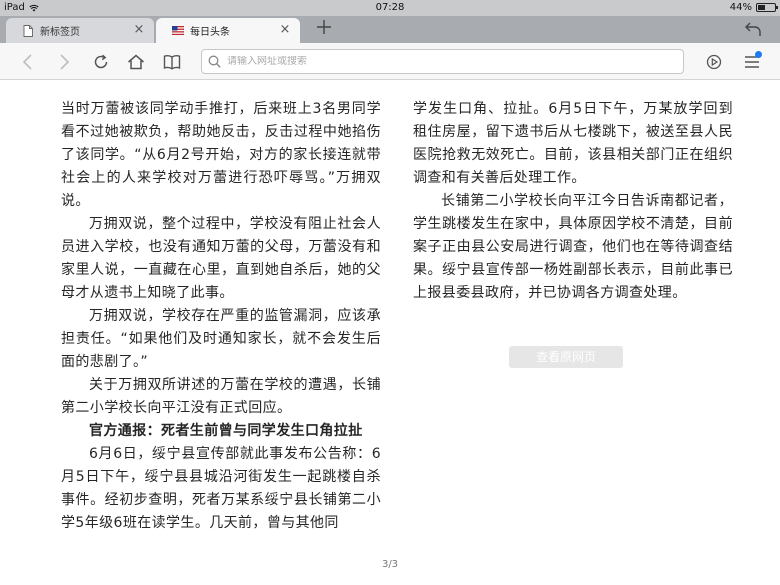 This screenshot has width=780, height=585. I want to click on home-button, so click(136, 62).